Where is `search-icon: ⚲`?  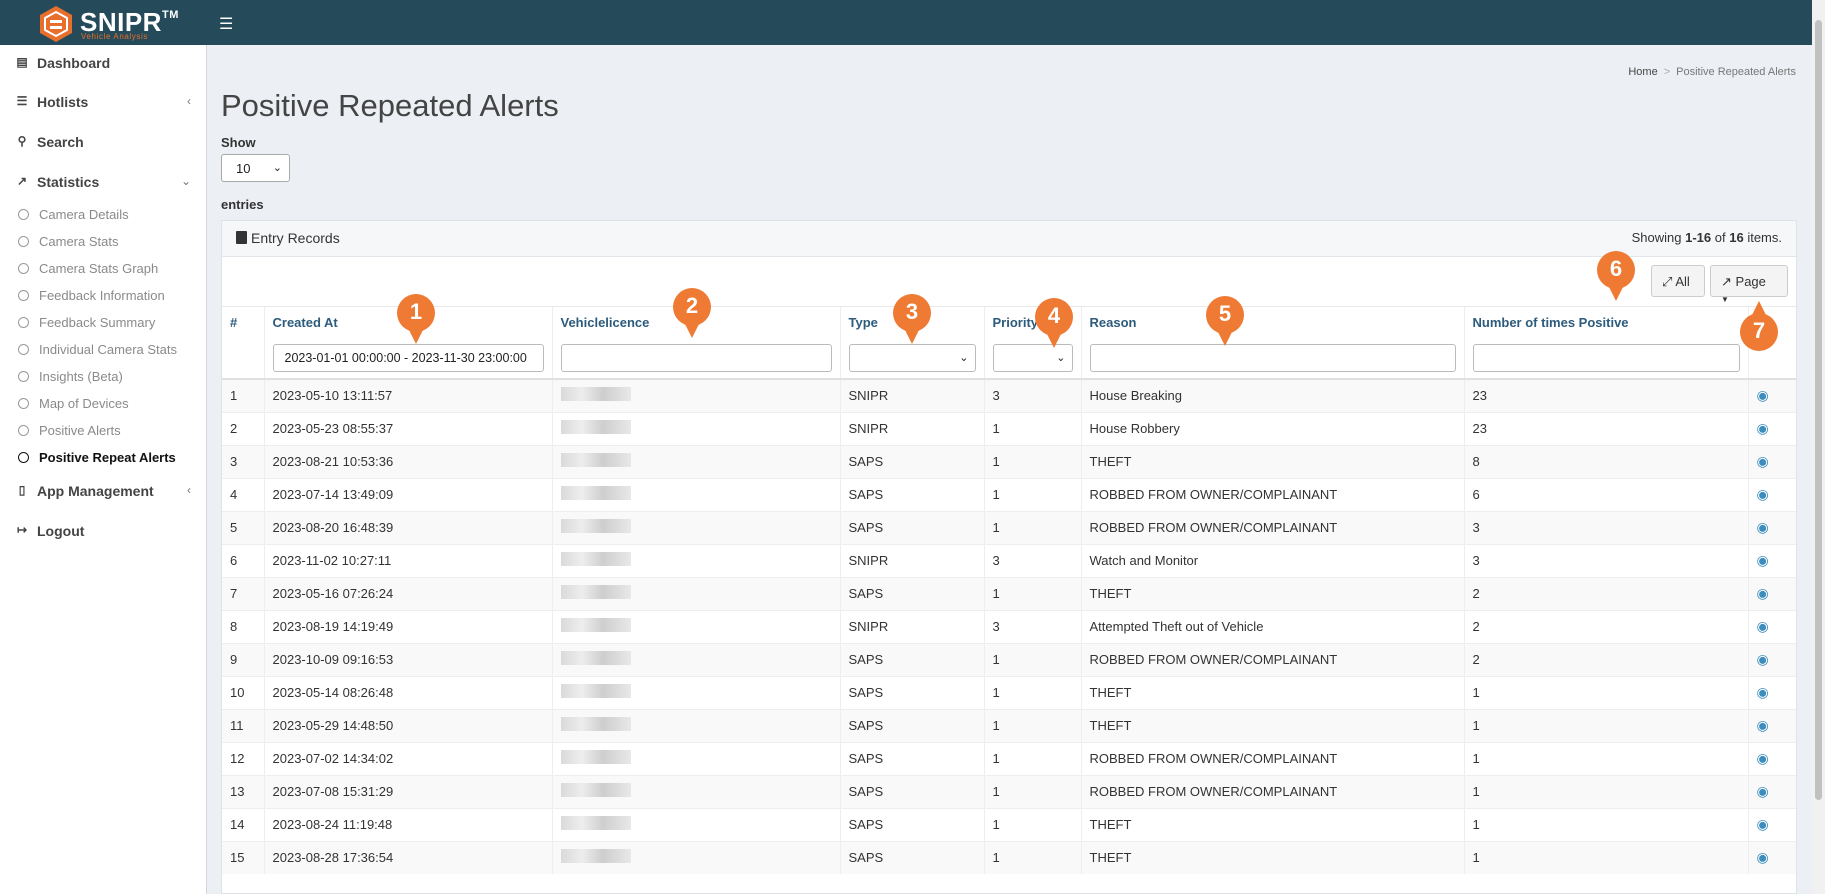
search-icon: ⚲ is located at coordinates (22, 141).